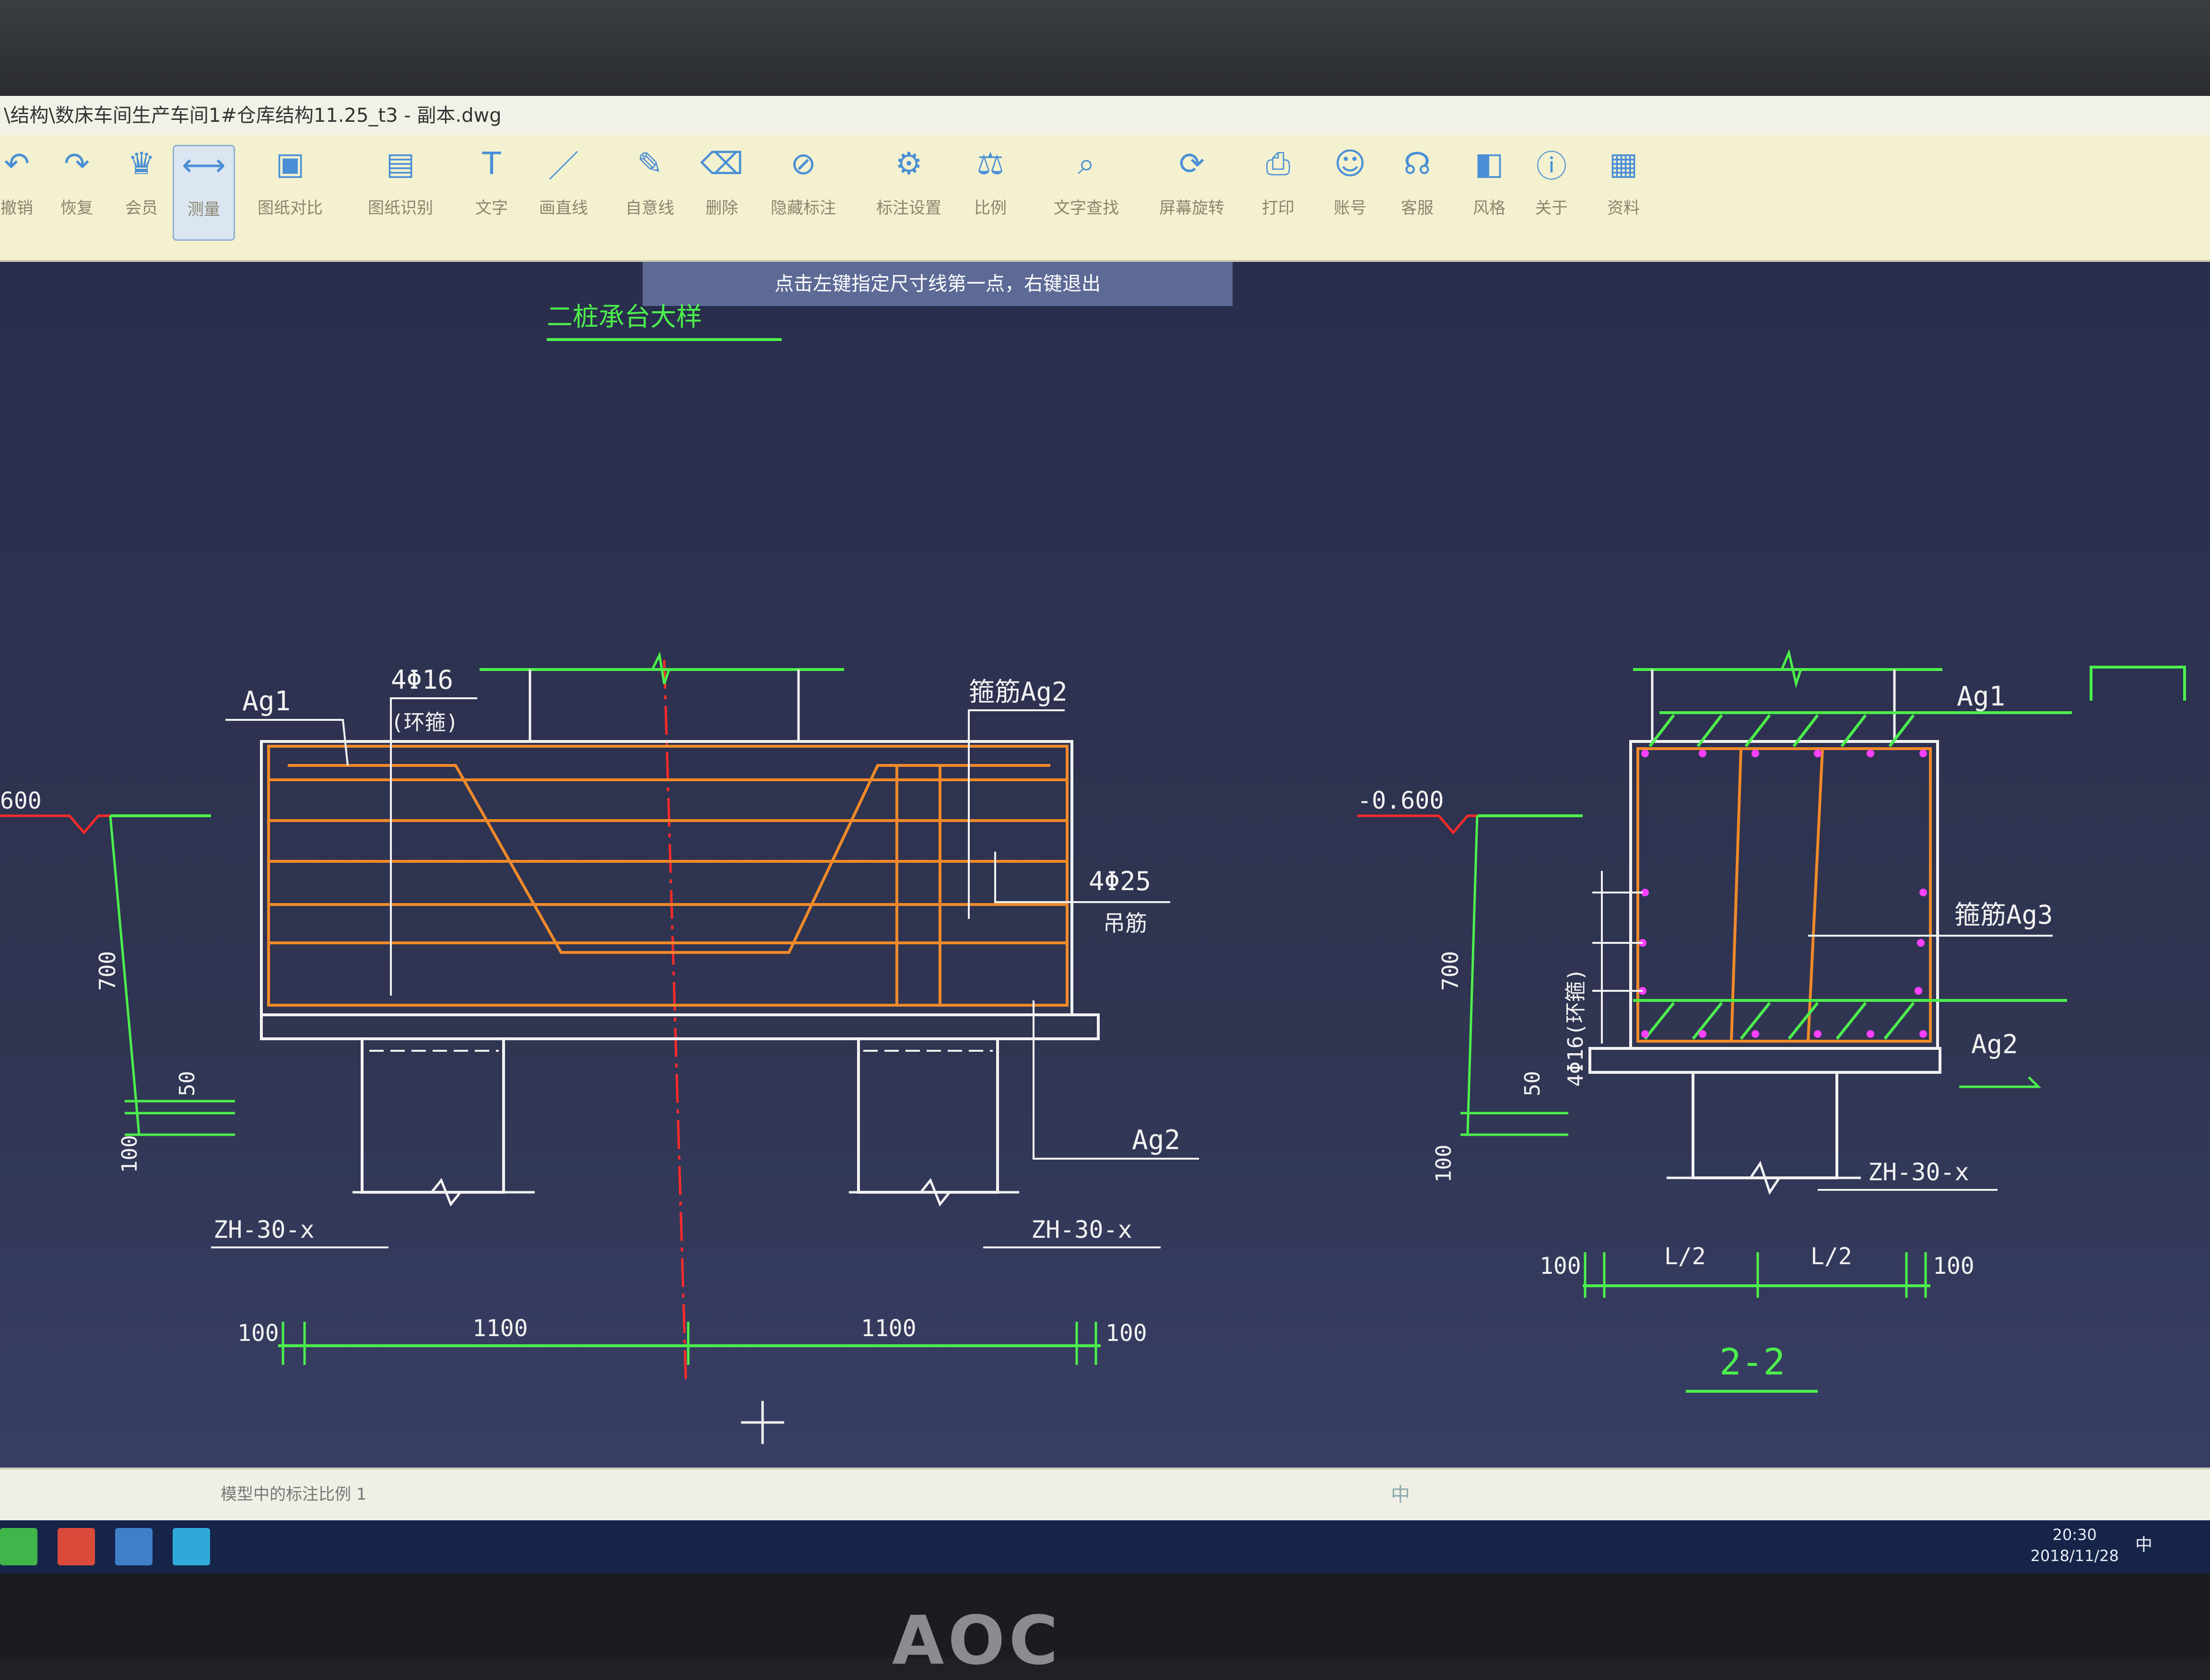 The height and width of the screenshot is (1680, 2210). Describe the element at coordinates (1105, 48) in the screenshot. I see `monitor-bezel-top` at that location.